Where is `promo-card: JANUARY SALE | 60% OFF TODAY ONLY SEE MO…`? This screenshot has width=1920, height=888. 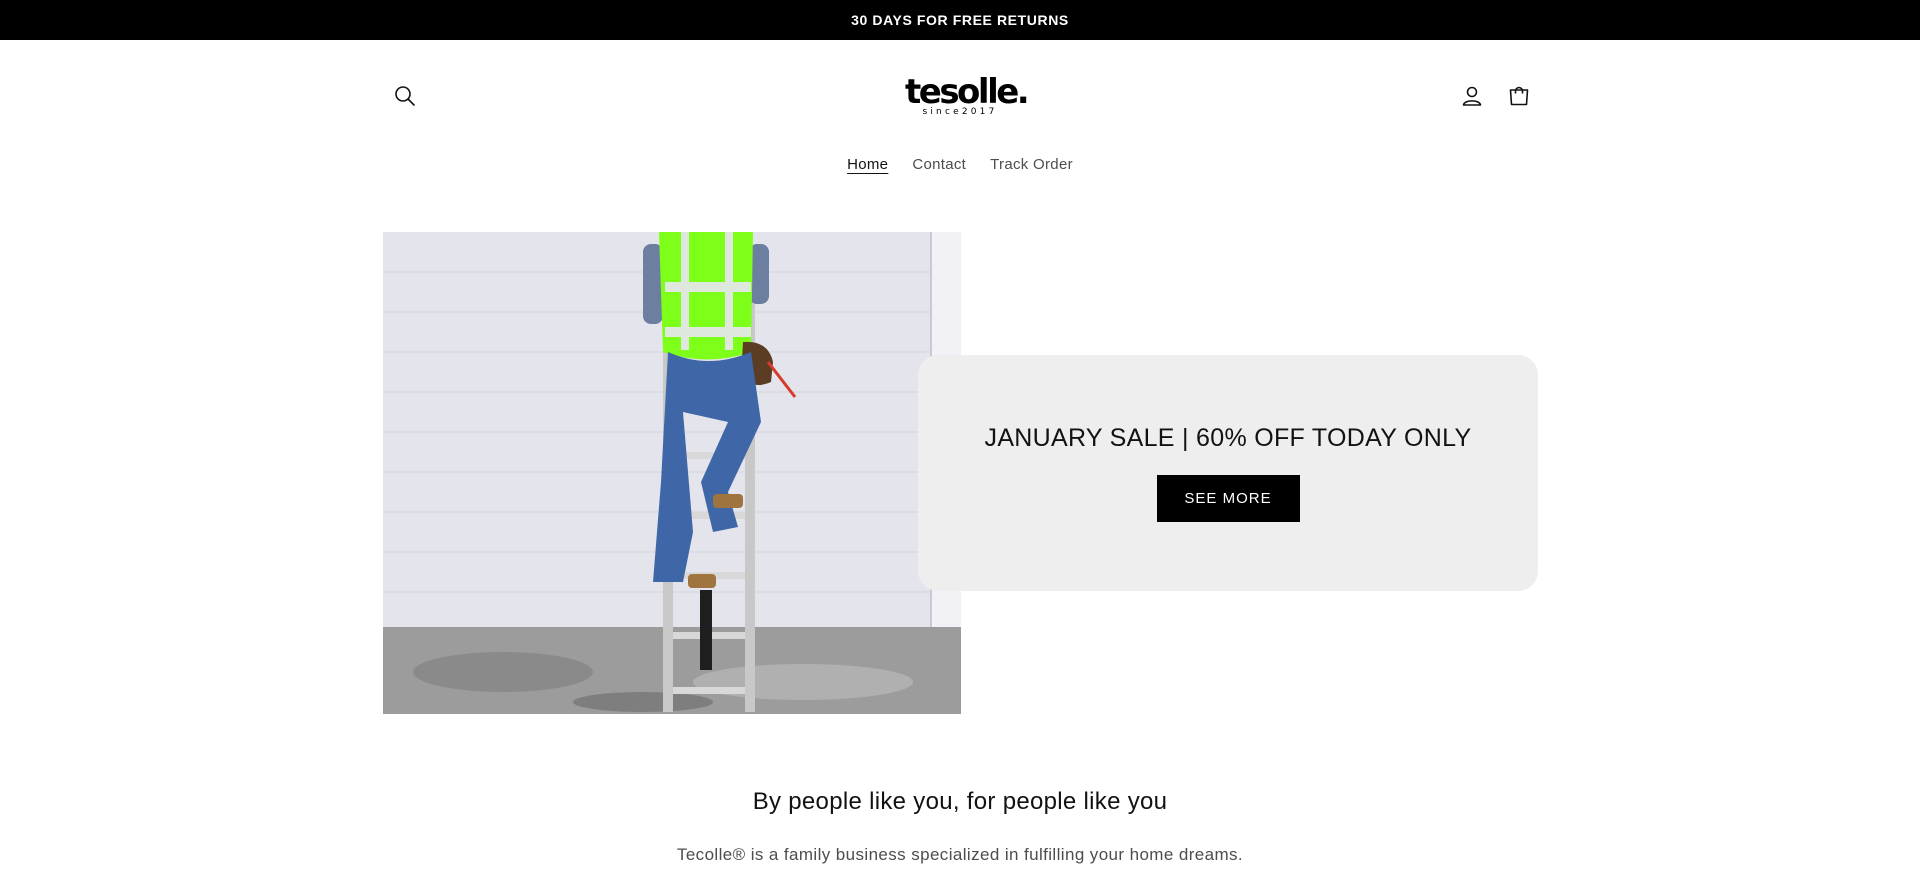
promo-card: JANUARY SALE | 60% OFF TODAY ONLY SEE MO… is located at coordinates (1228, 473).